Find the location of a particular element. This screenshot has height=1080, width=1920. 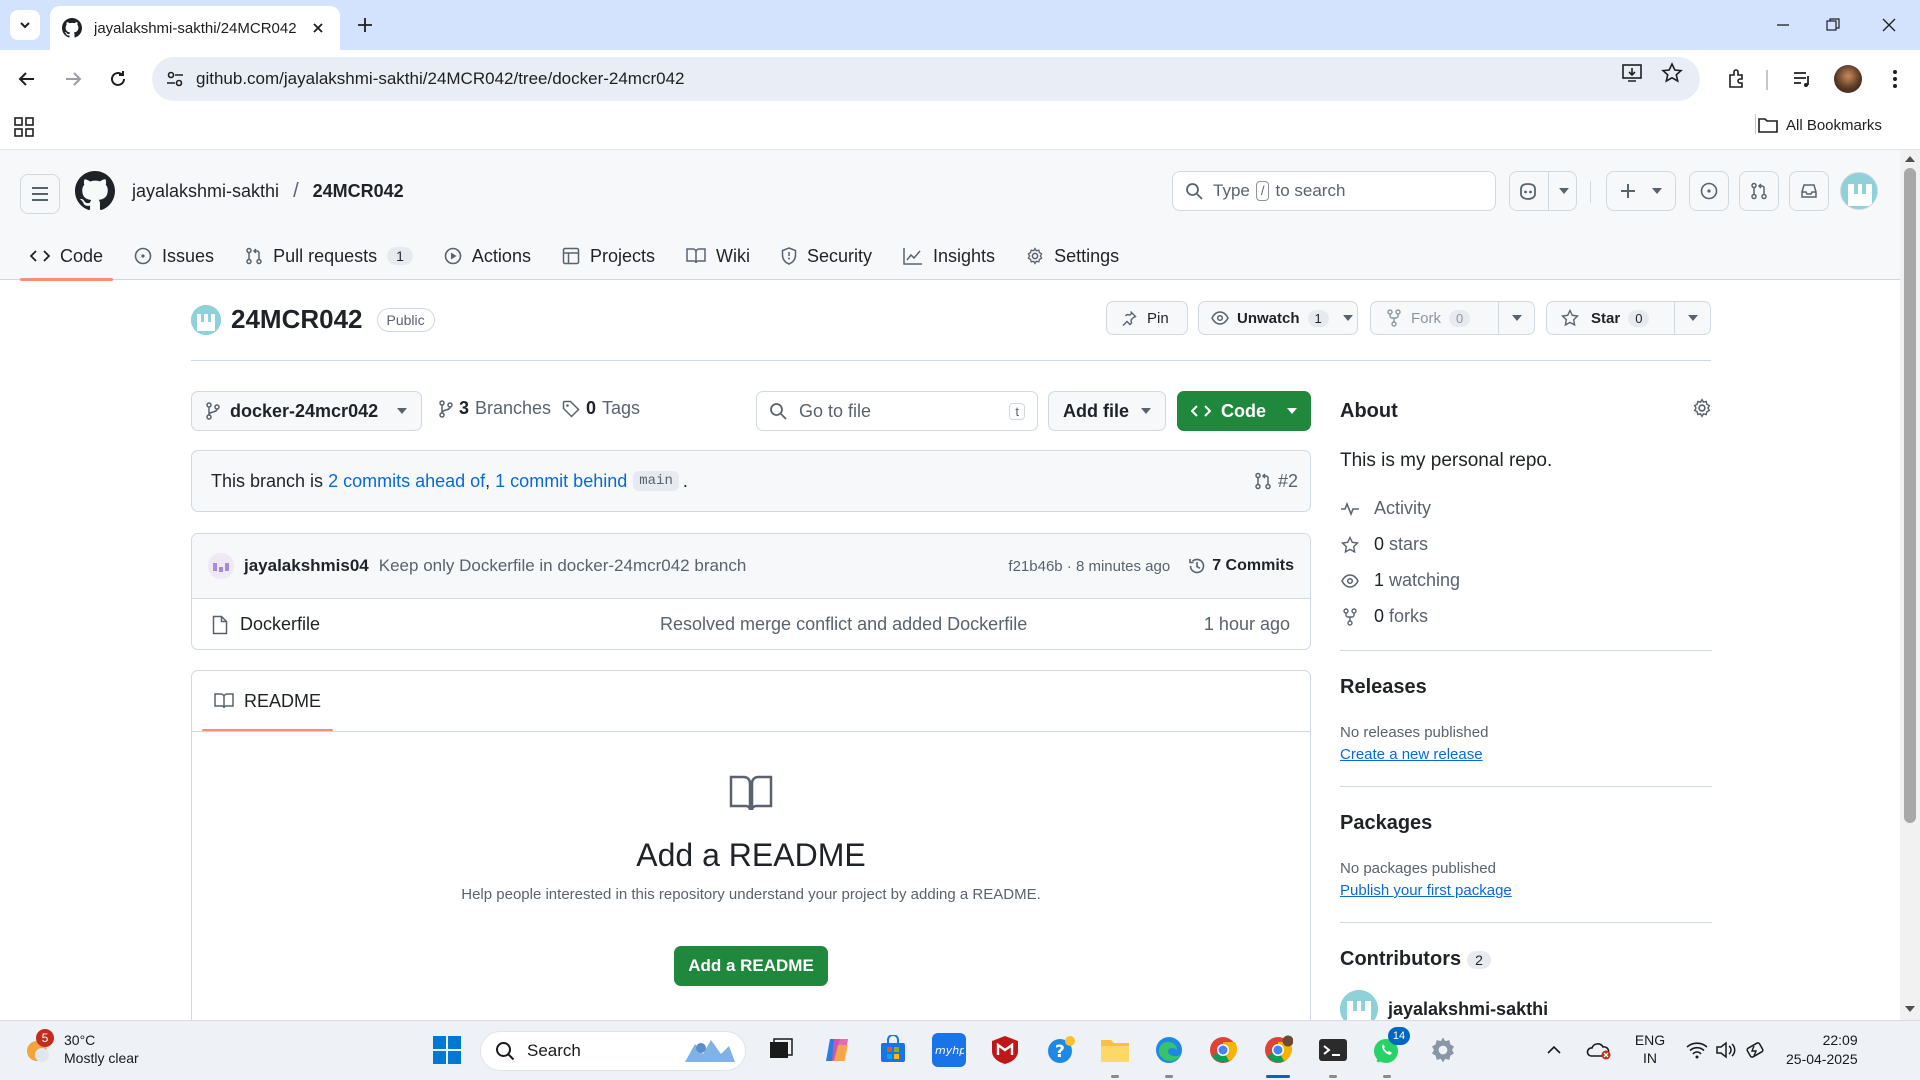

new-tab-icon is located at coordinates (365, 25).